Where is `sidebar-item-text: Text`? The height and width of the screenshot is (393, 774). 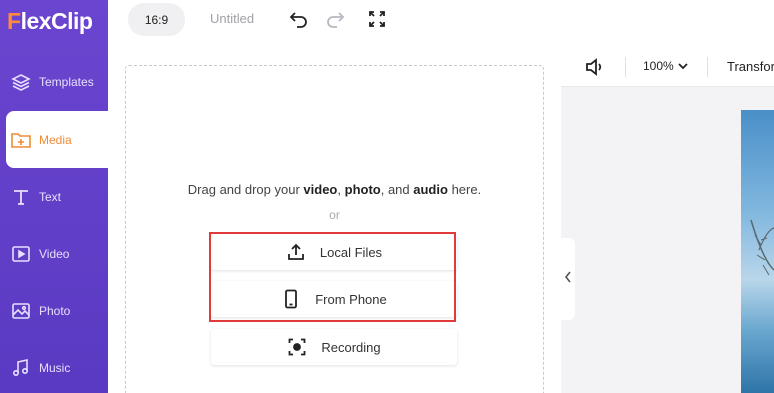
sidebar-item-text: Text is located at coordinates (54, 196).